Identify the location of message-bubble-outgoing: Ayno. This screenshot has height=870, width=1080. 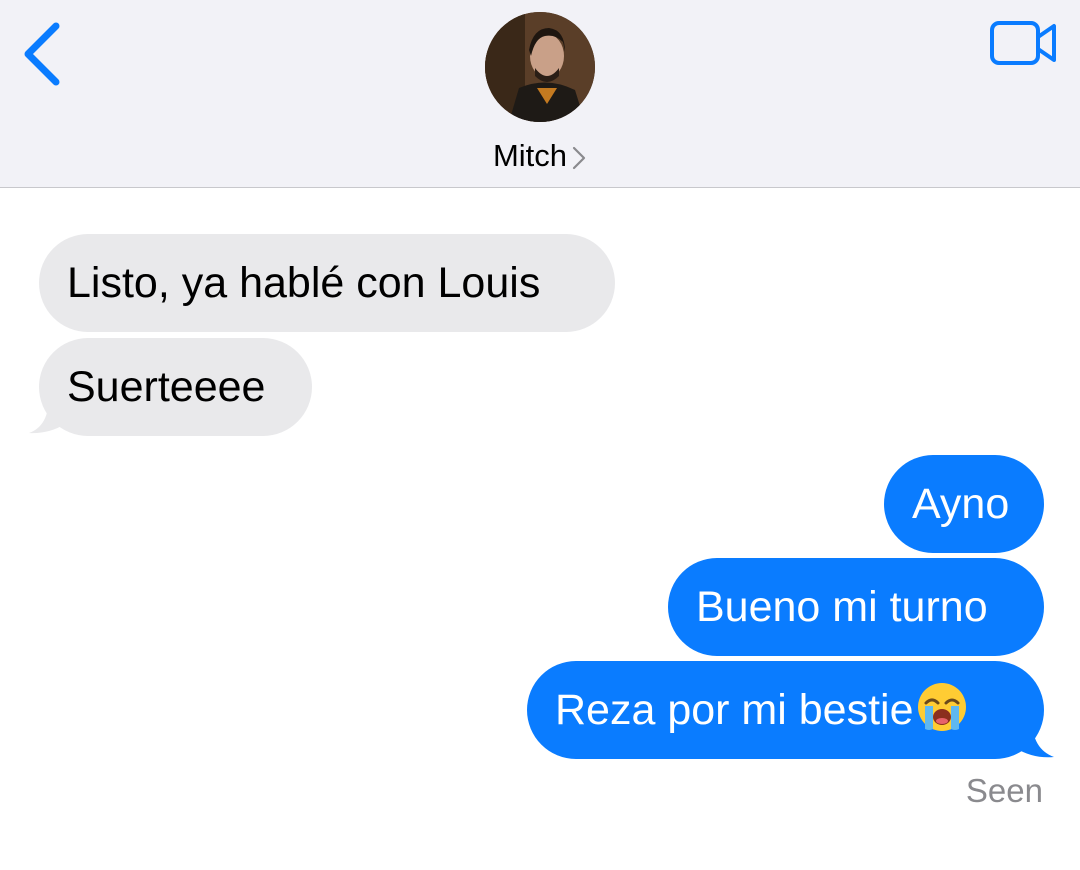
(964, 504).